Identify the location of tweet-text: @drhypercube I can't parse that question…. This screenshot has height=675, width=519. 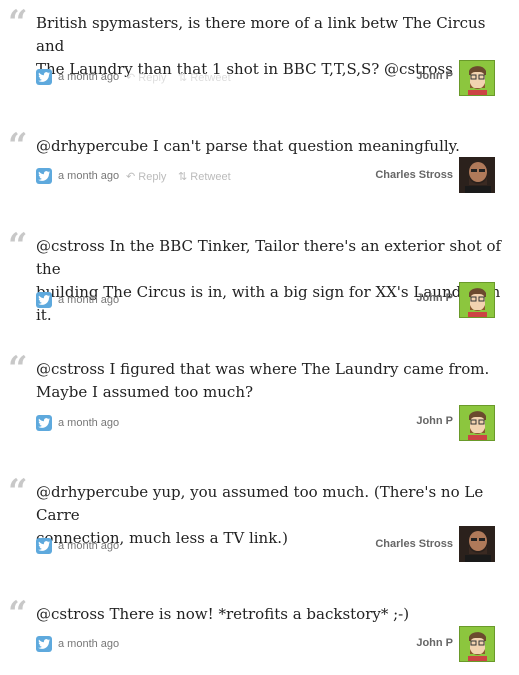
(248, 146).